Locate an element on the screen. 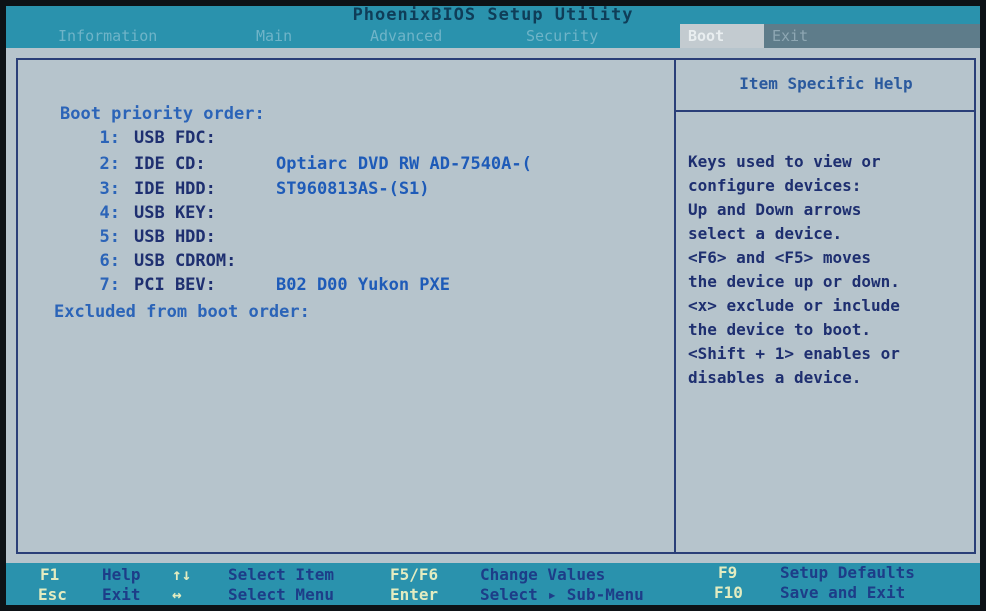 This screenshot has width=986, height=611. help-title: Item Specific Help is located at coordinates (826, 83).